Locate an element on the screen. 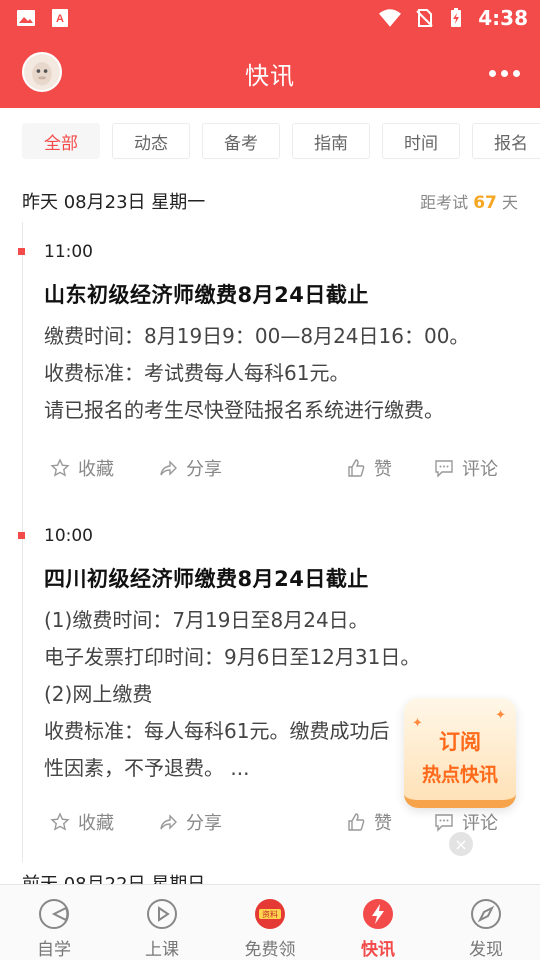 This screenshot has width=540, height=960. app-a-icon: A is located at coordinates (60, 18).